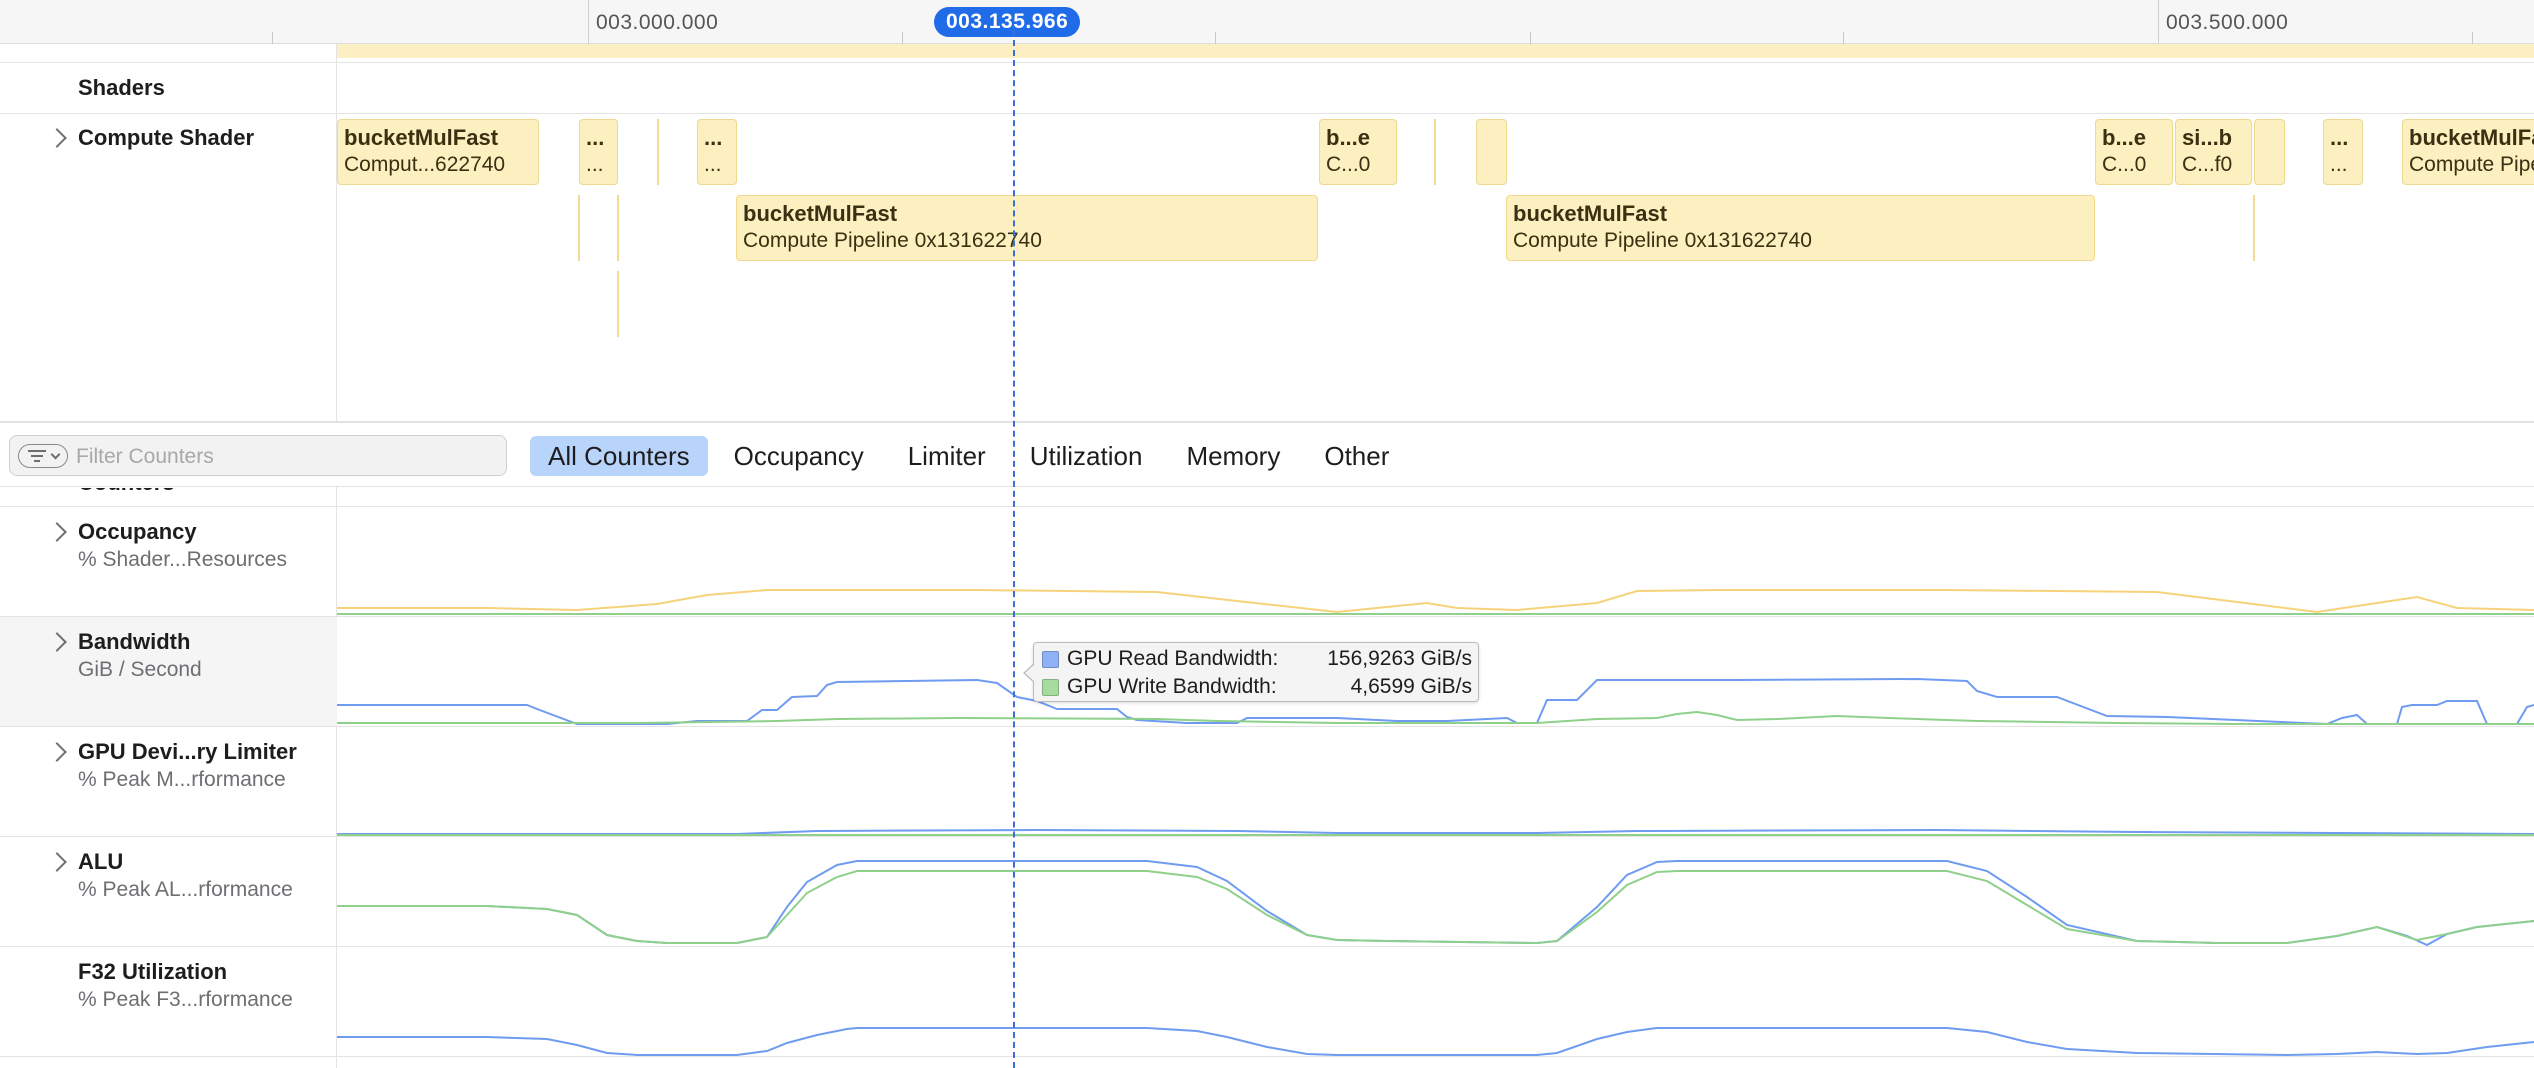  Describe the element at coordinates (1435, 561) in the screenshot. I see `occupancy-graph` at that location.